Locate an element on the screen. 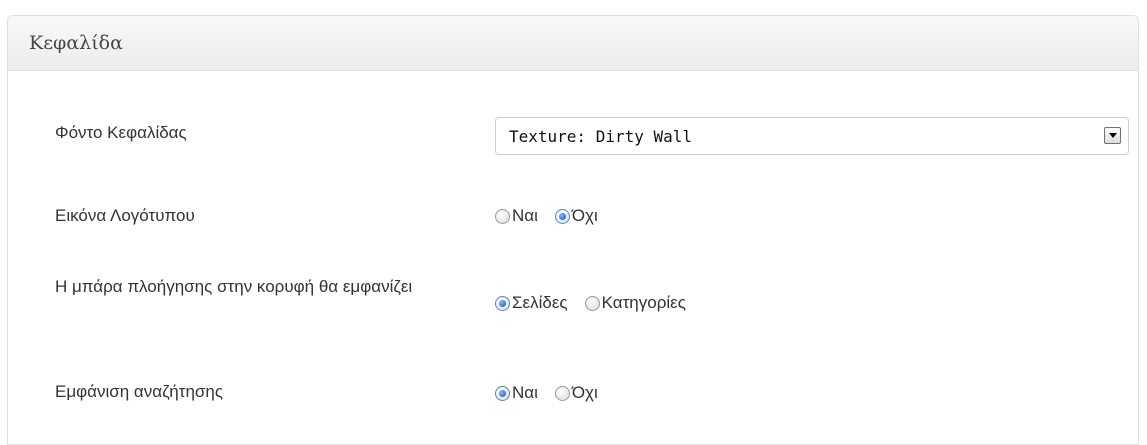 Image resolution: width=1147 pixels, height=445 pixels. header-background-label: Φόντο Κεφαλίδας is located at coordinates (121, 132).